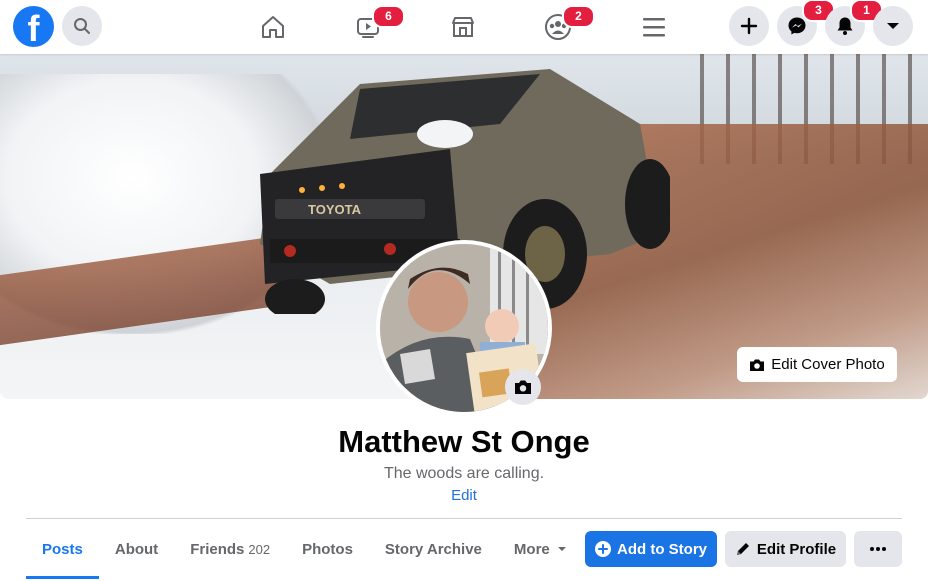 The height and width of the screenshot is (581, 928). I want to click on nav-home, so click(273, 27).